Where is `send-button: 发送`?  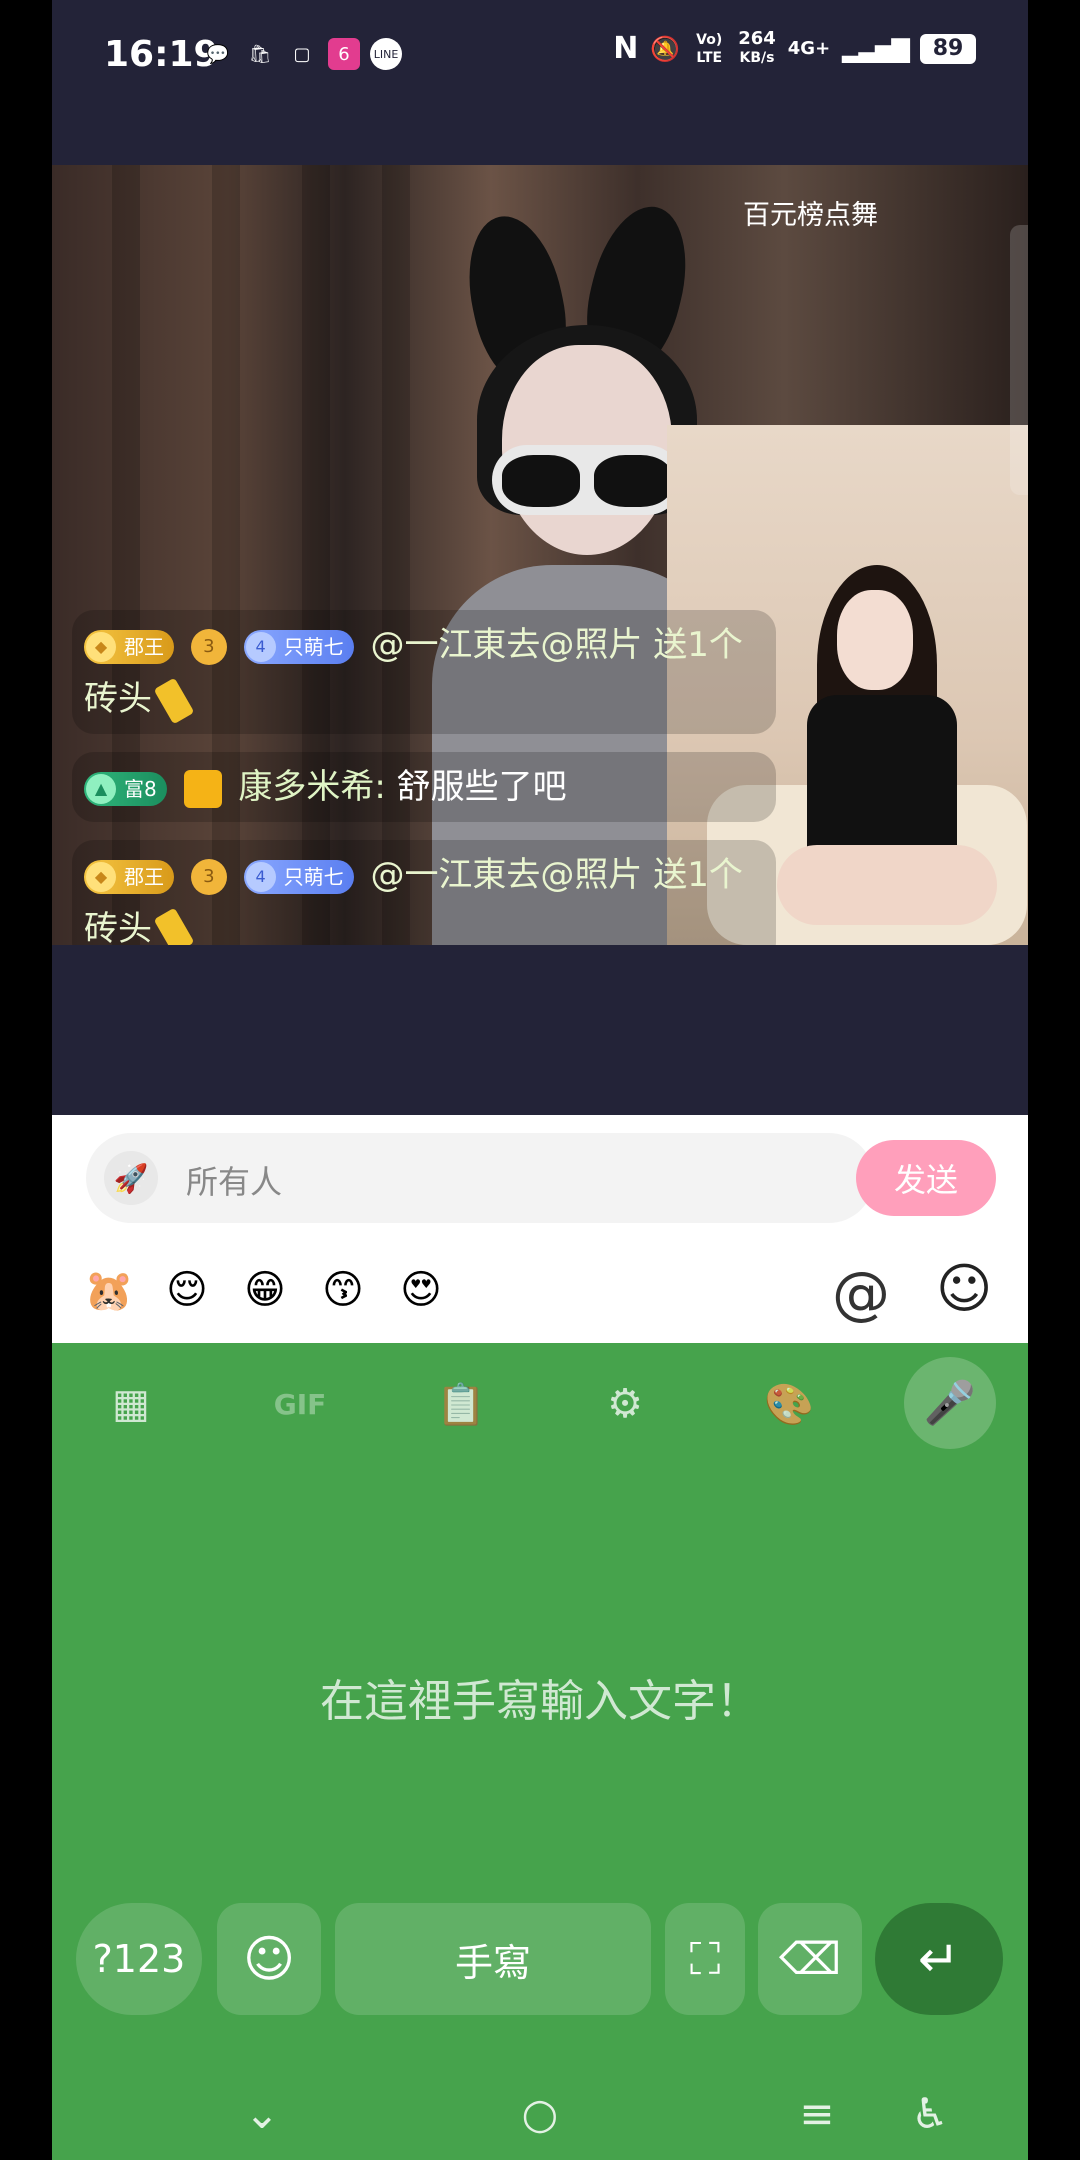
send-button: 发送 is located at coordinates (926, 1178).